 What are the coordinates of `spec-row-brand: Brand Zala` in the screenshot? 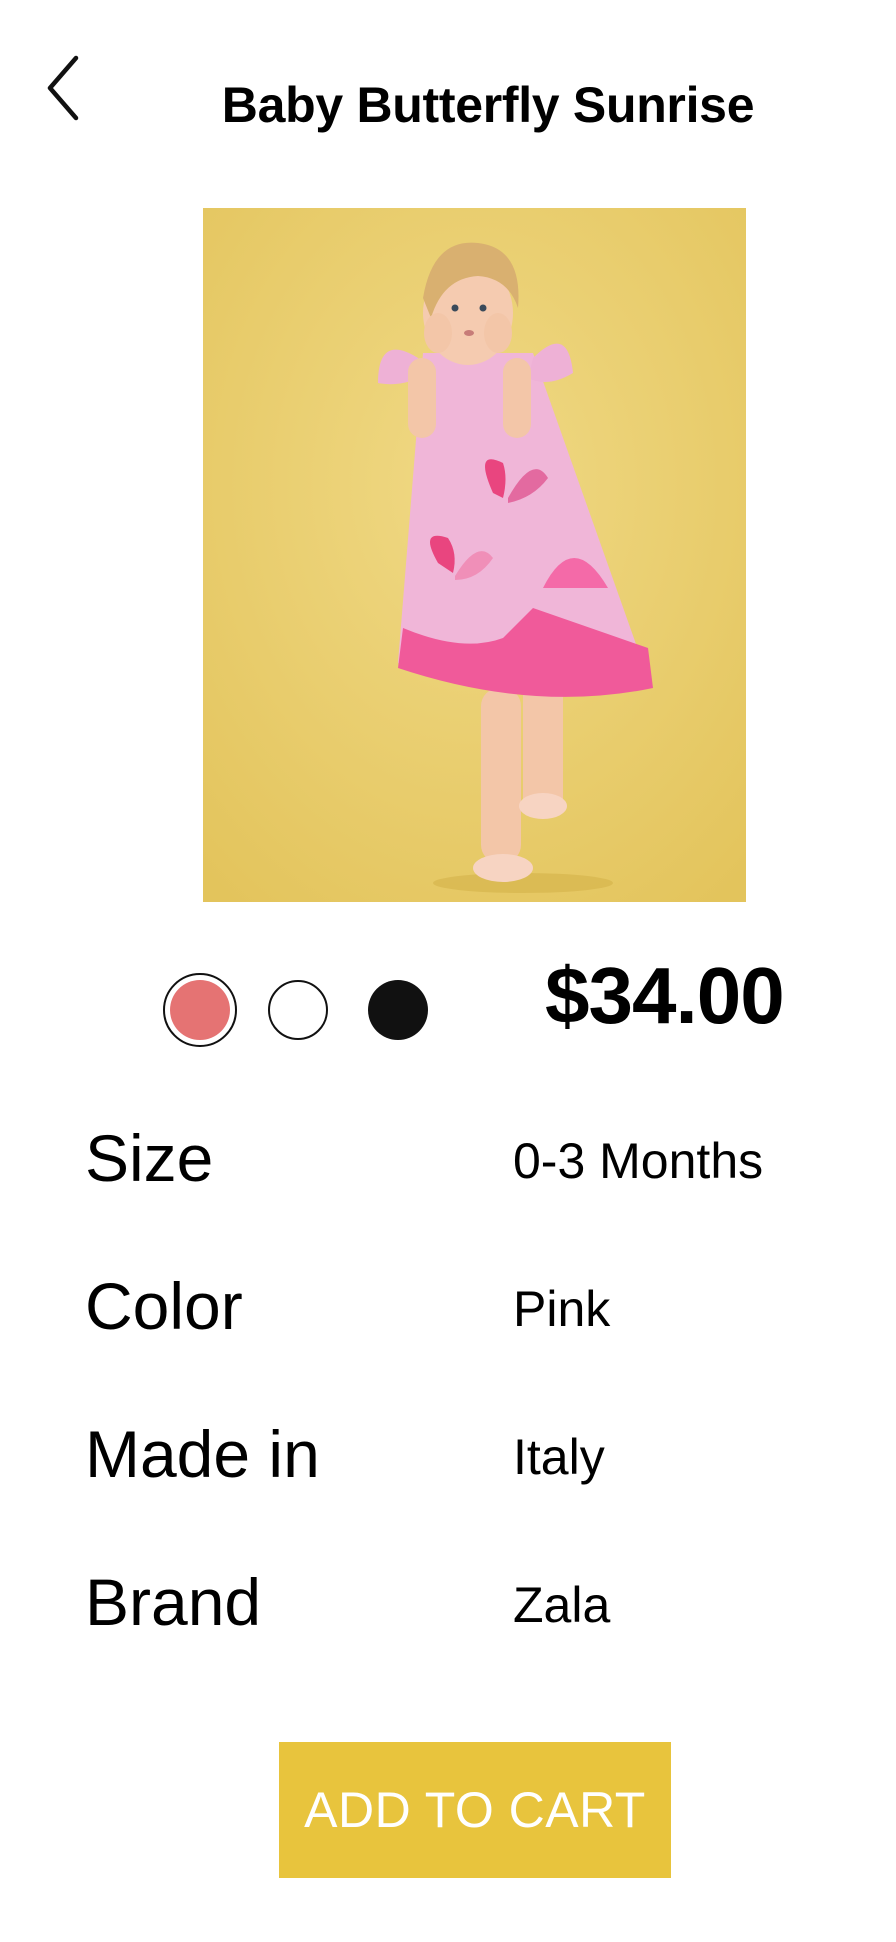 It's located at (455, 1629).